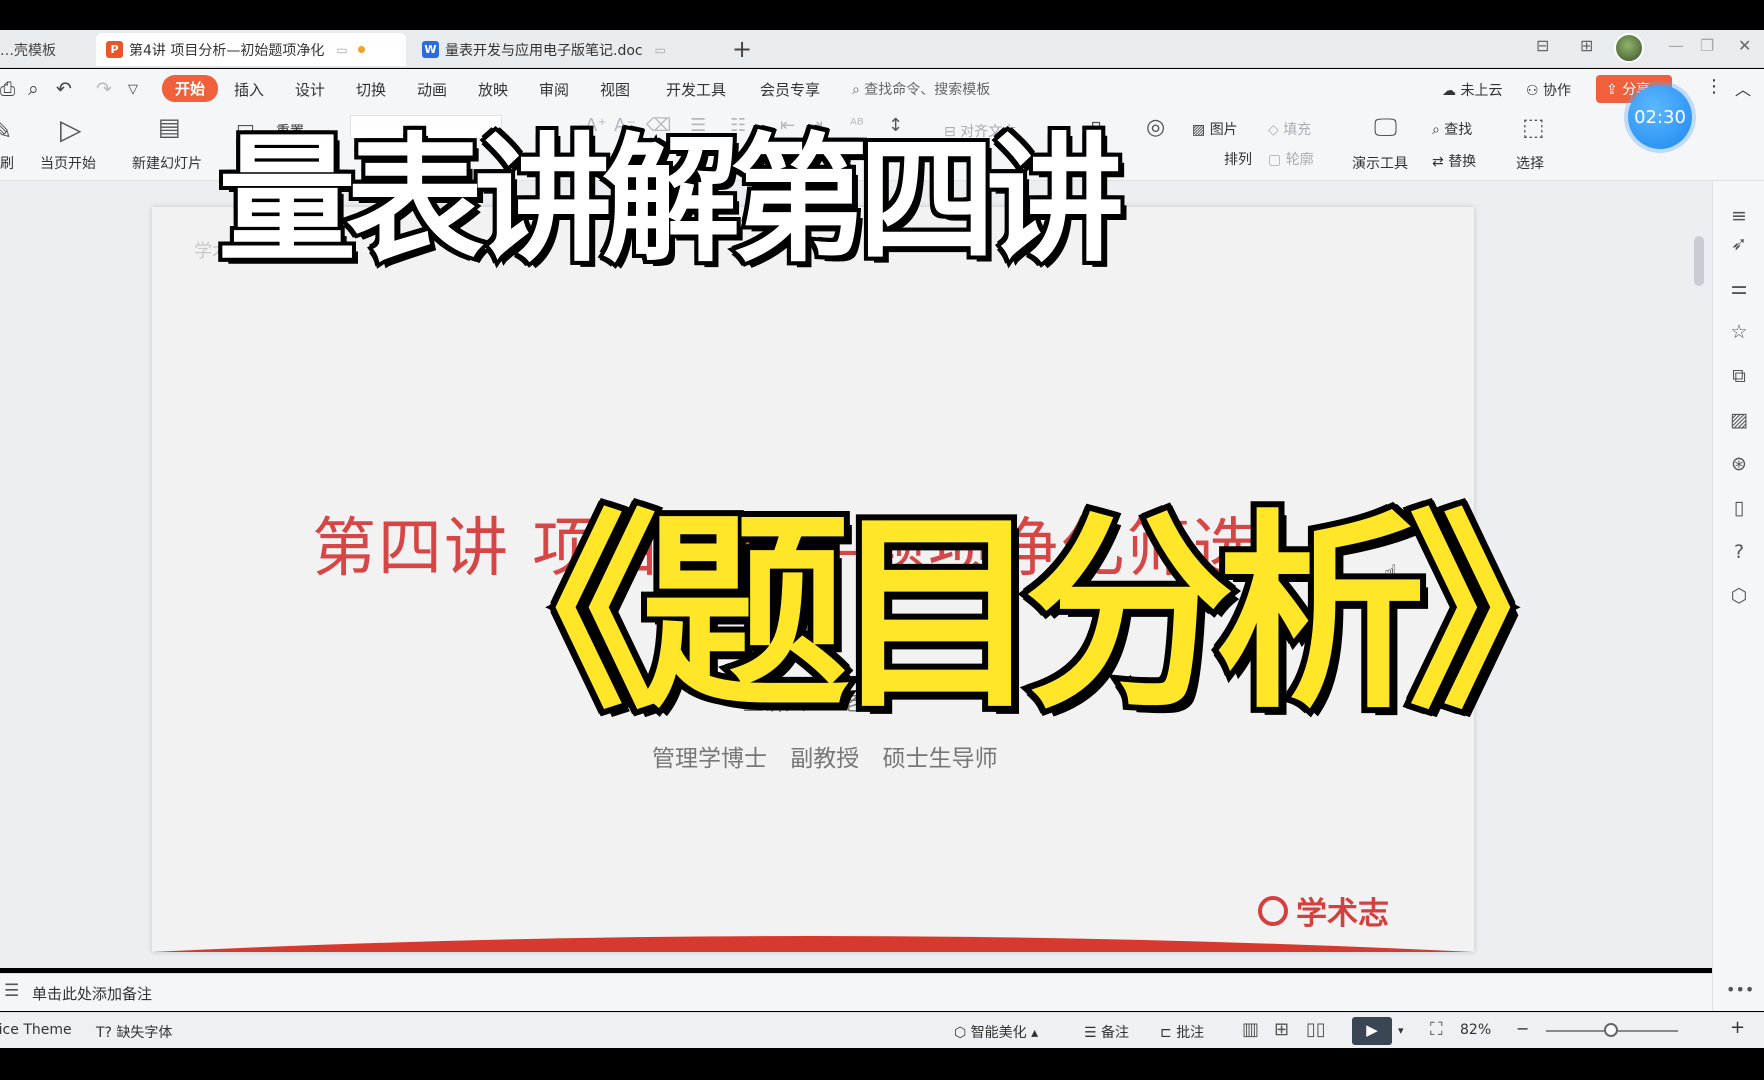 This screenshot has height=1080, width=1764. What do you see at coordinates (1739, 245) in the screenshot?
I see `rocket-icon: ➶` at bounding box center [1739, 245].